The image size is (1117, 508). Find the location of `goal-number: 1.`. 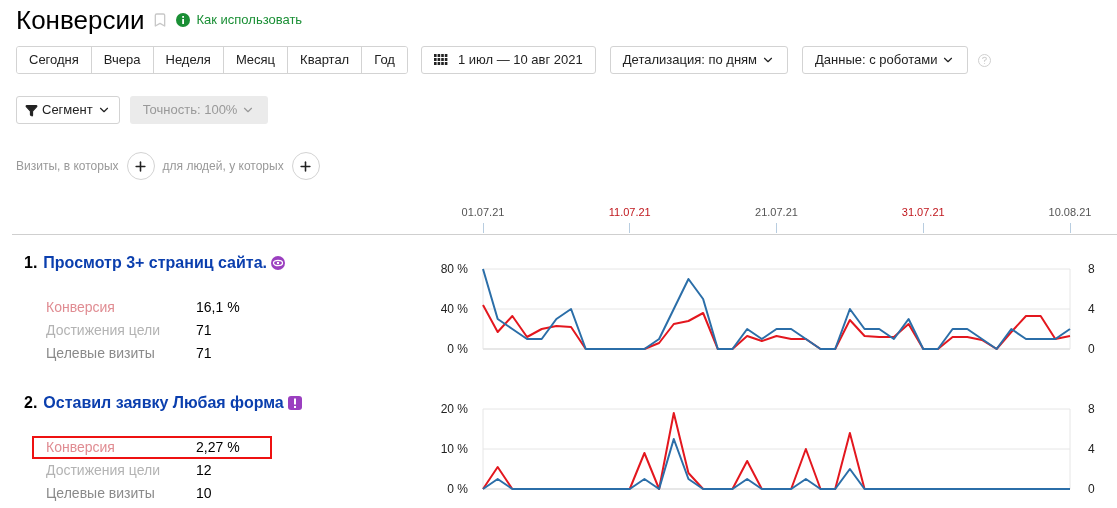

goal-number: 1. is located at coordinates (31, 263).